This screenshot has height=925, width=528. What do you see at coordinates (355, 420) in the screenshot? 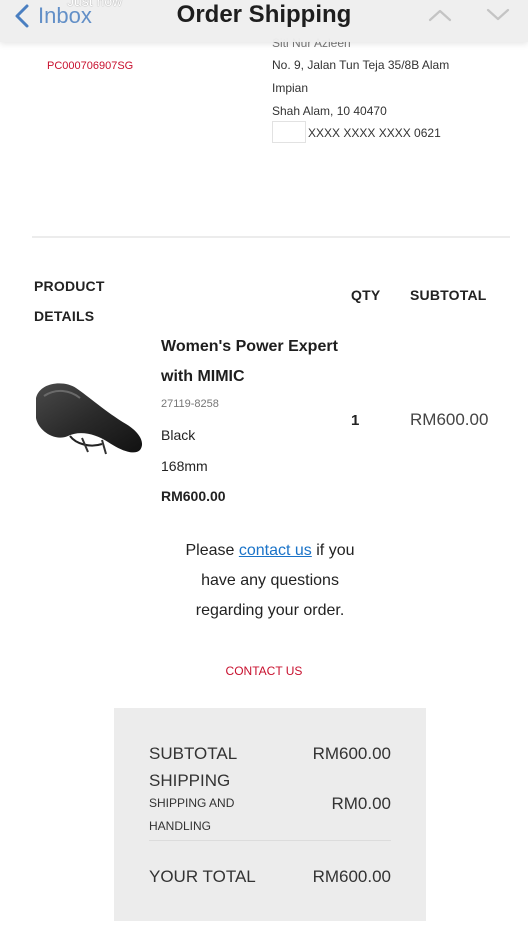
I see `product-qty: 1` at bounding box center [355, 420].